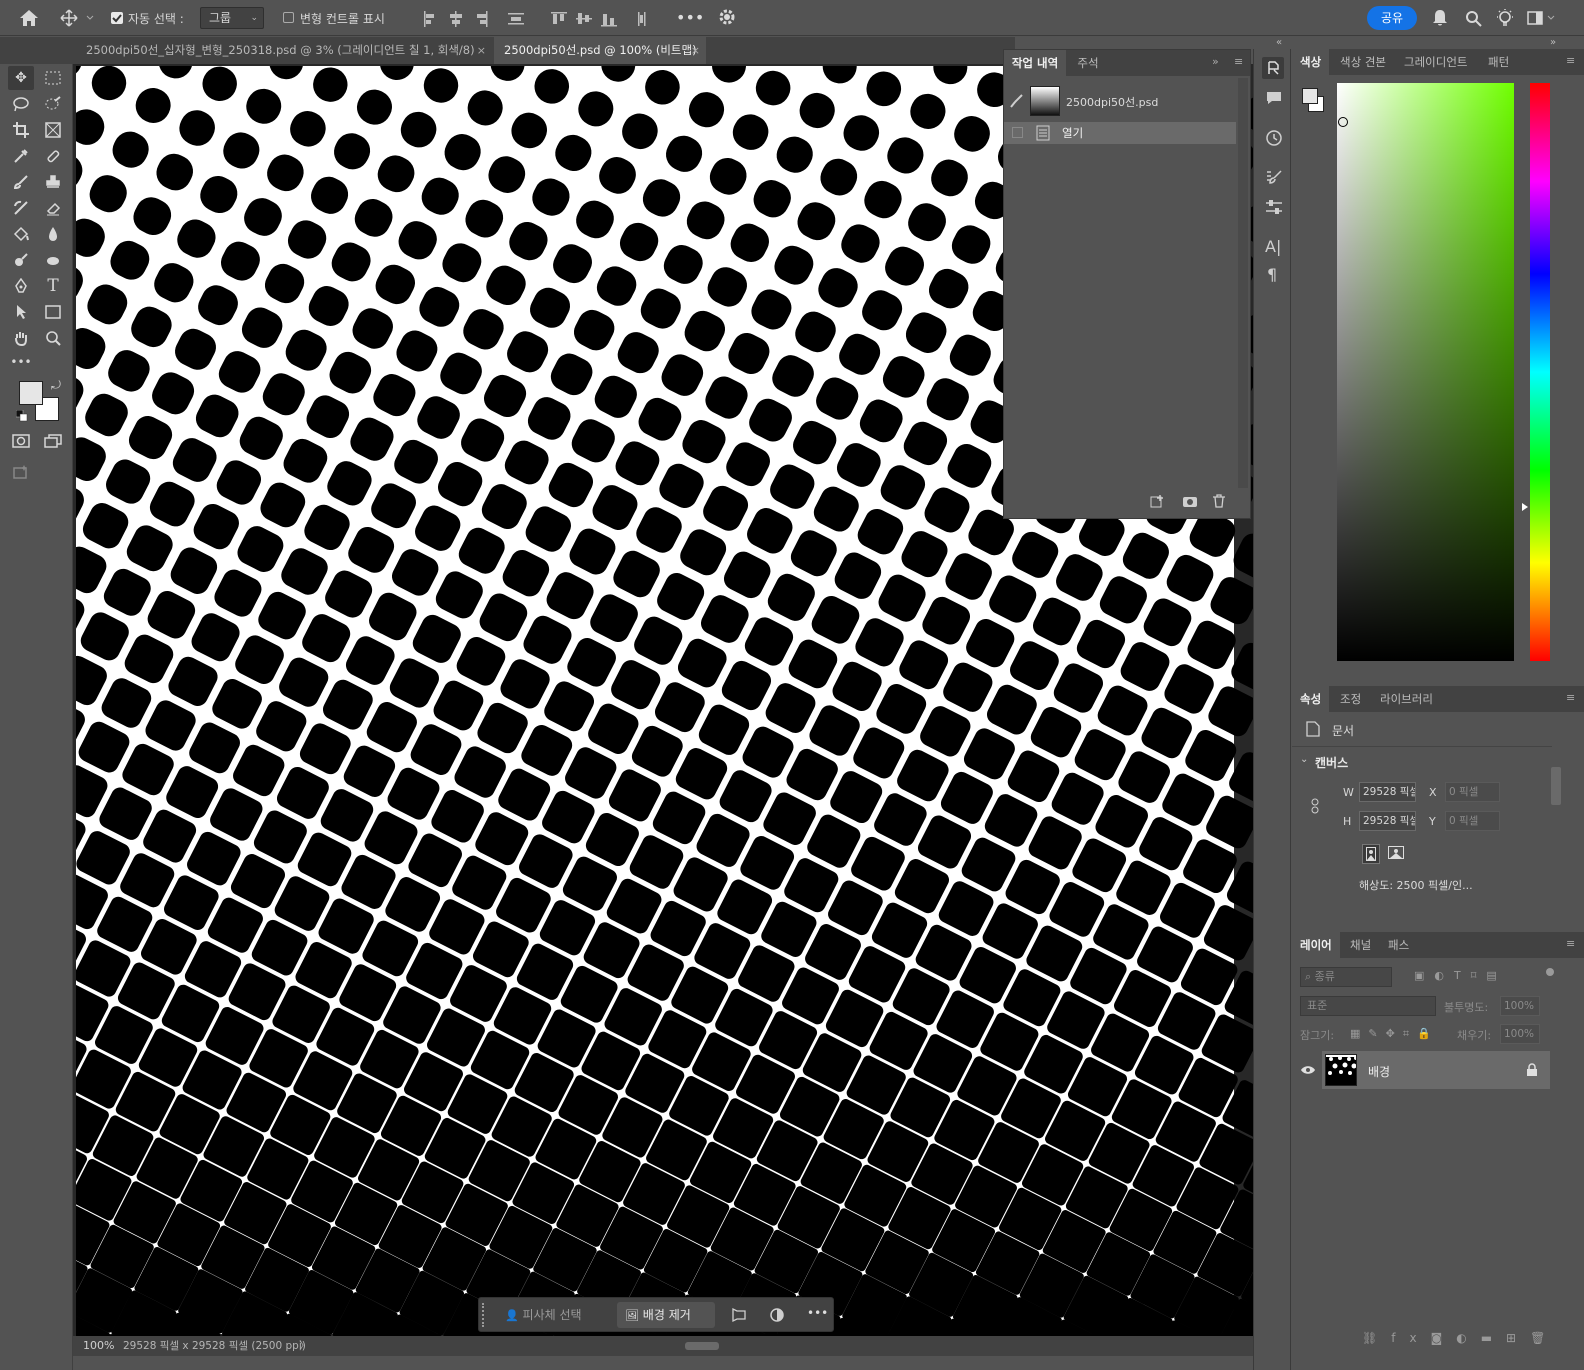  I want to click on workspace-icon, so click(1542, 18).